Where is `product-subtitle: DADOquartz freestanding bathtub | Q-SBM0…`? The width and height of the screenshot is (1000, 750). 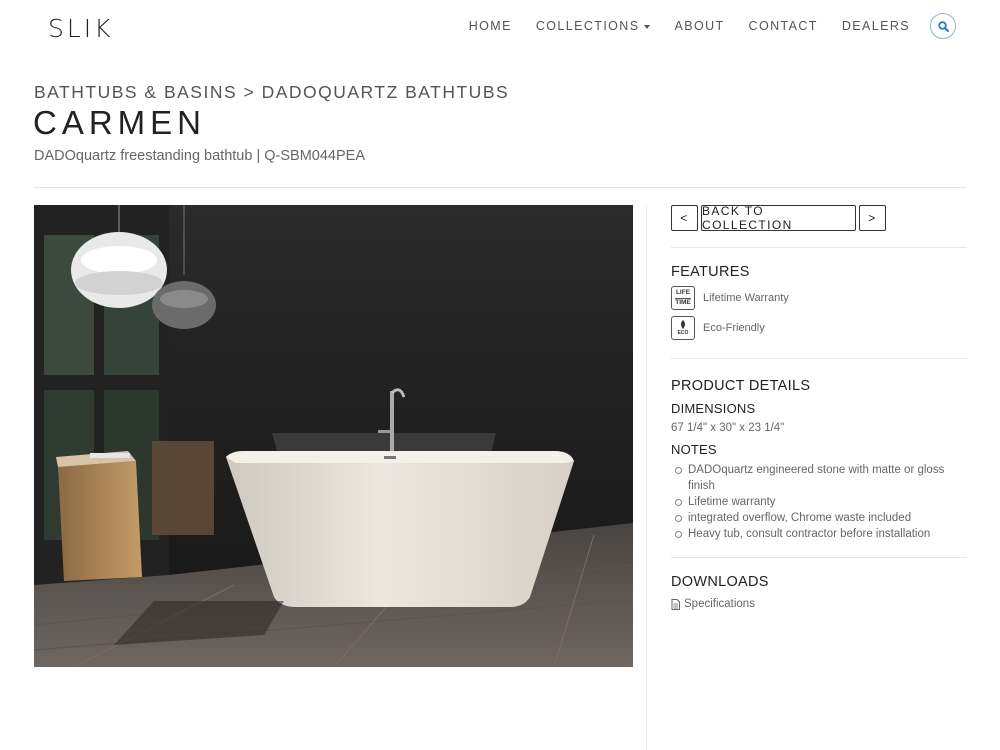
product-subtitle: DADOquartz freestanding bathtub | Q-SBM0… is located at coordinates (199, 156).